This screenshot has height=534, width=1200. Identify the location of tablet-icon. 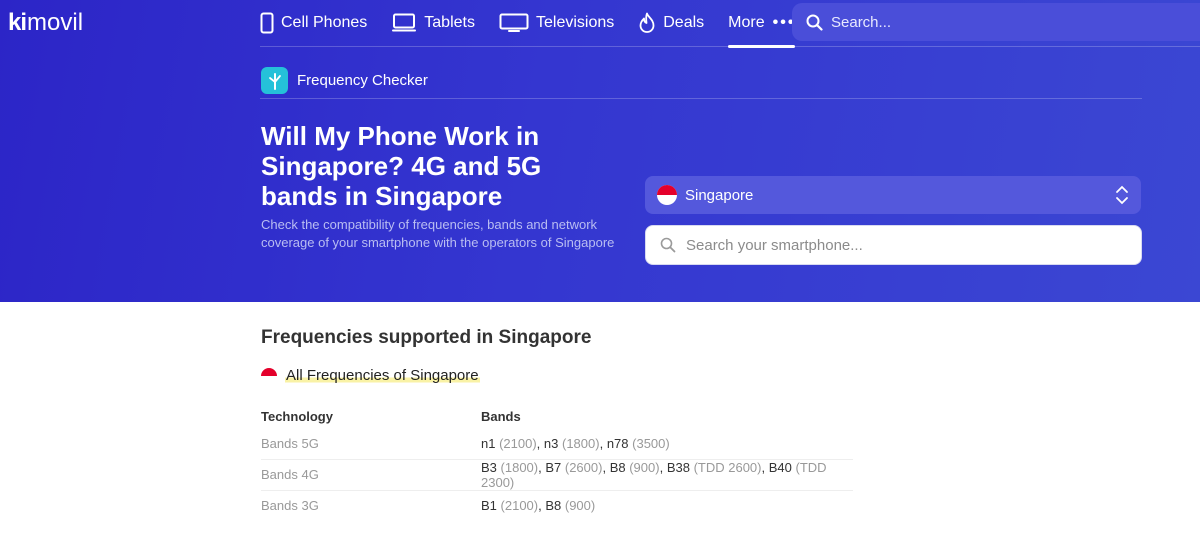
(404, 22).